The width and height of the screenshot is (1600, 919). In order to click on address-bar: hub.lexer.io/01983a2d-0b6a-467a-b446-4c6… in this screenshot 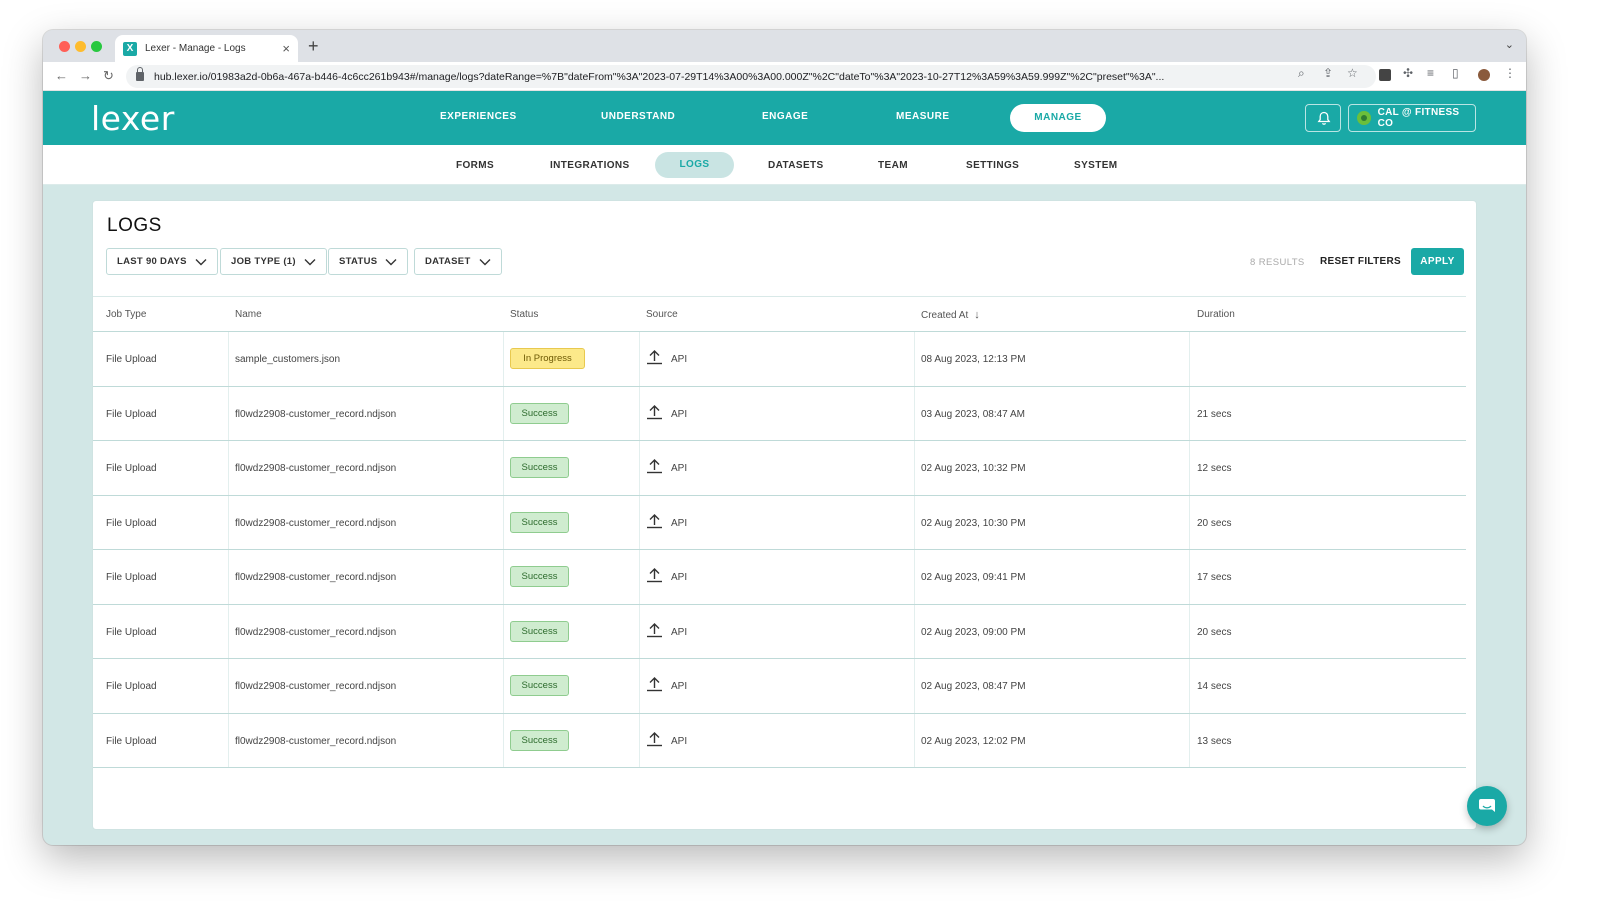, I will do `click(751, 76)`.